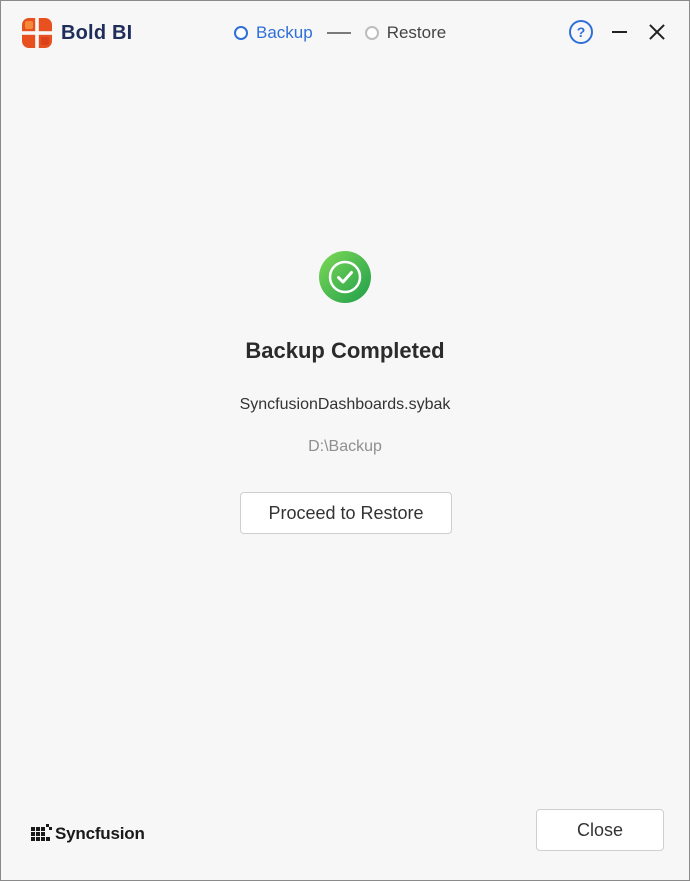 The height and width of the screenshot is (881, 690). I want to click on backup-path: D:\Backup, so click(345, 446).